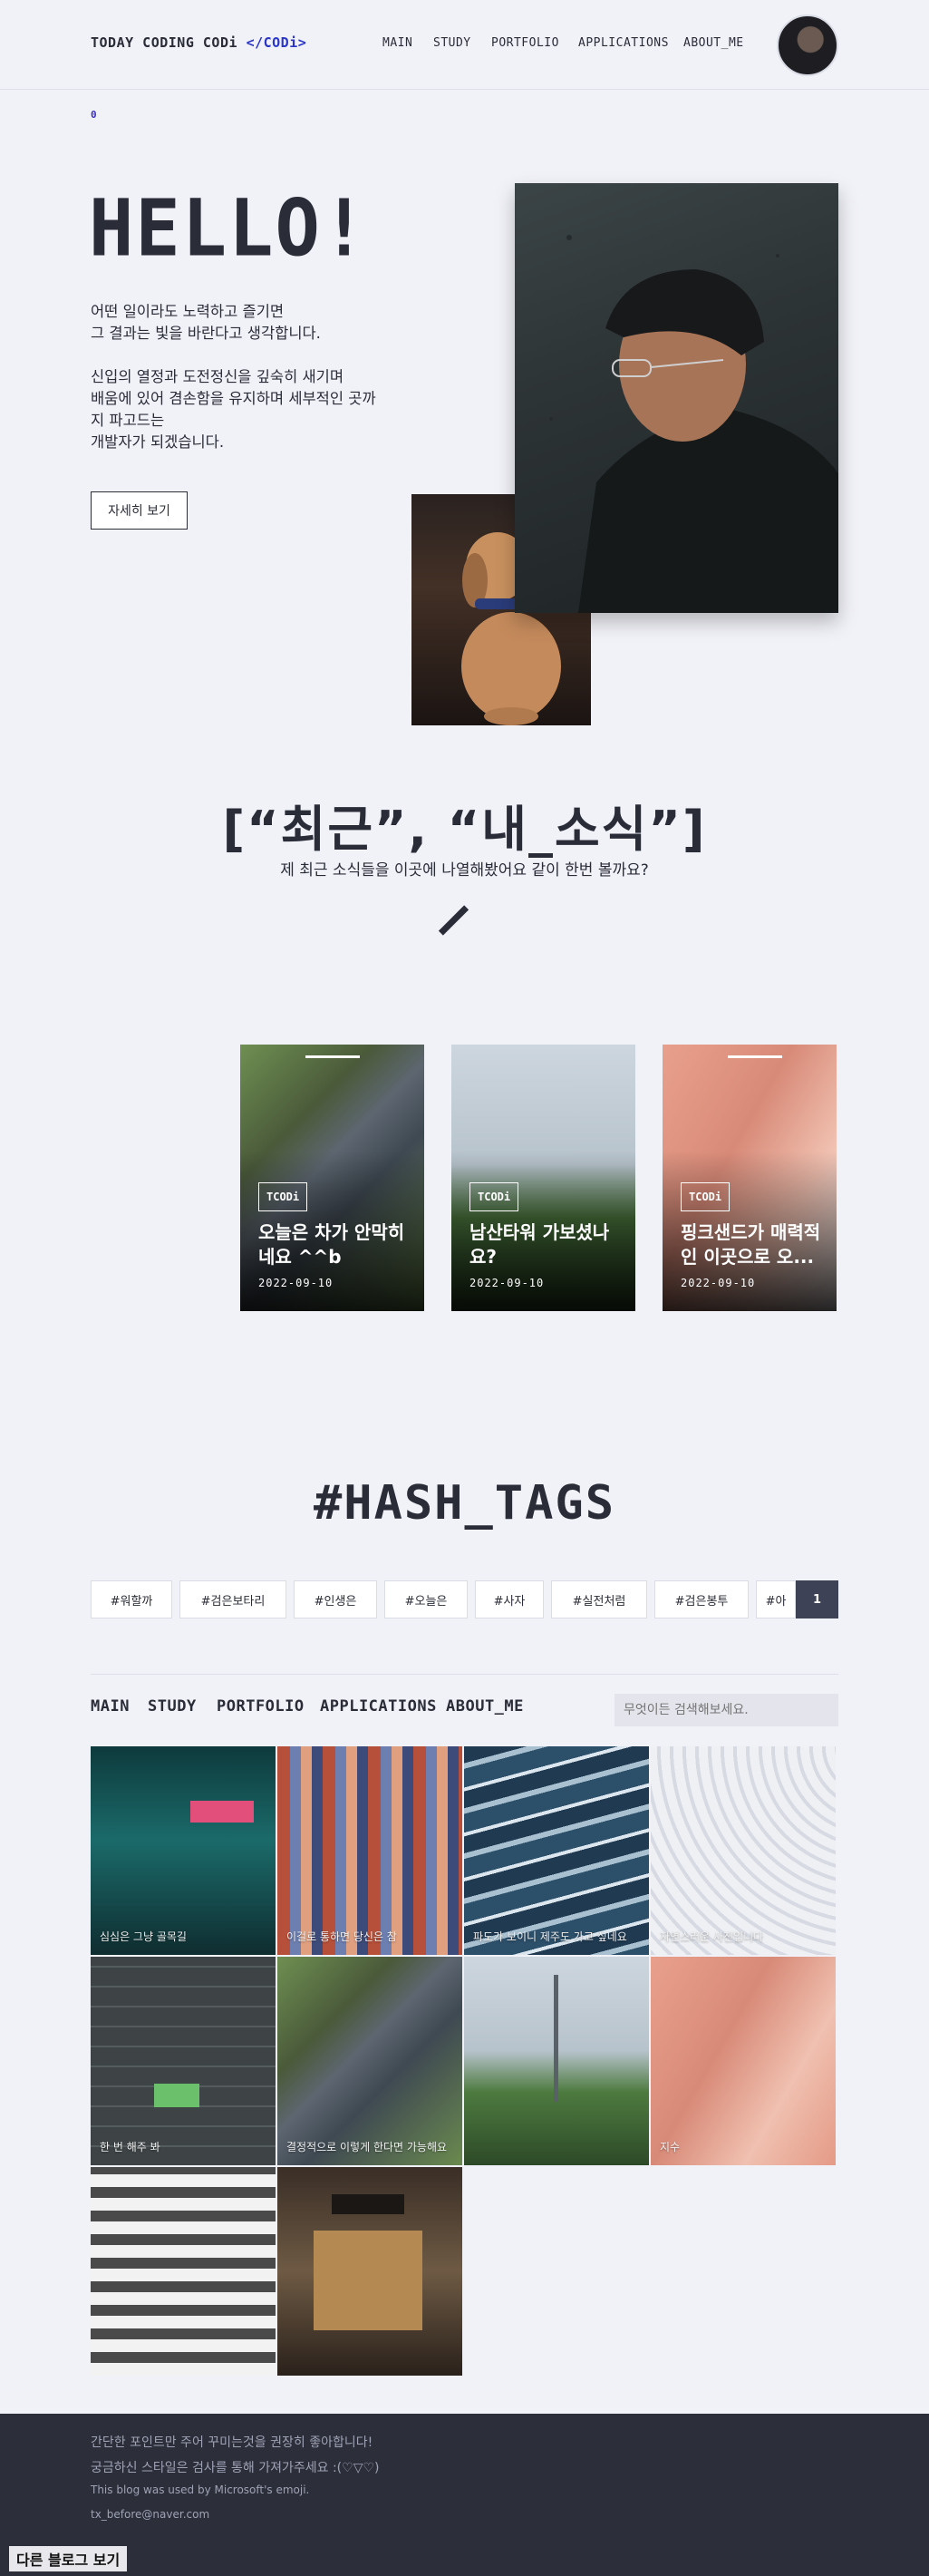  I want to click on gallery-nav-about-me: ABOUT_ME, so click(485, 1706).